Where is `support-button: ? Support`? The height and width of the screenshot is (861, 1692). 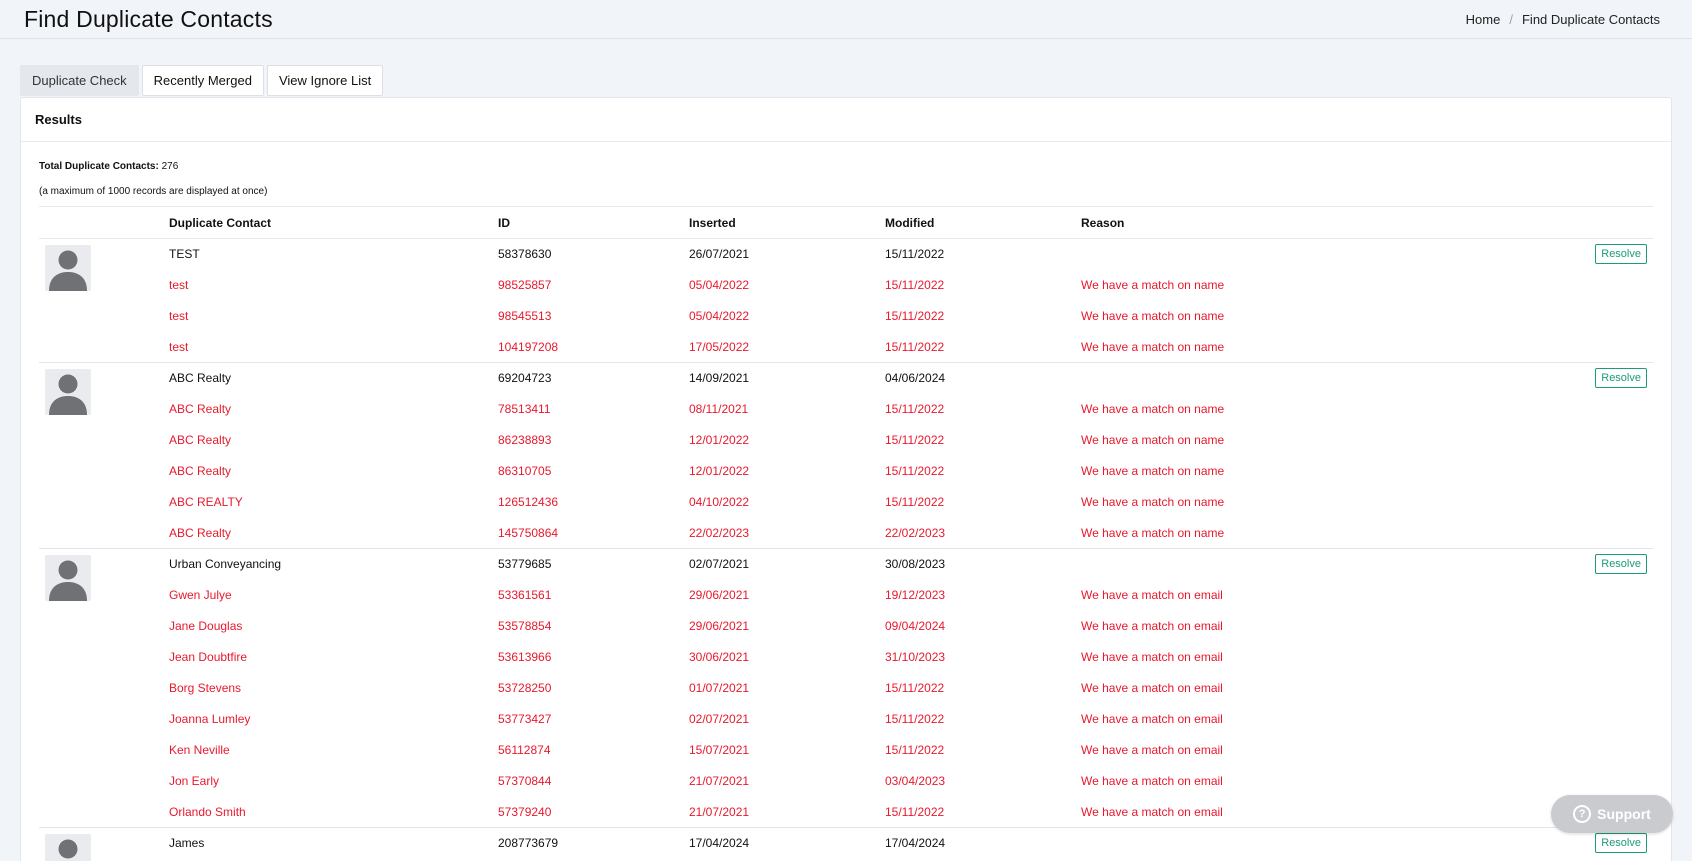 support-button: ? Support is located at coordinates (1612, 814).